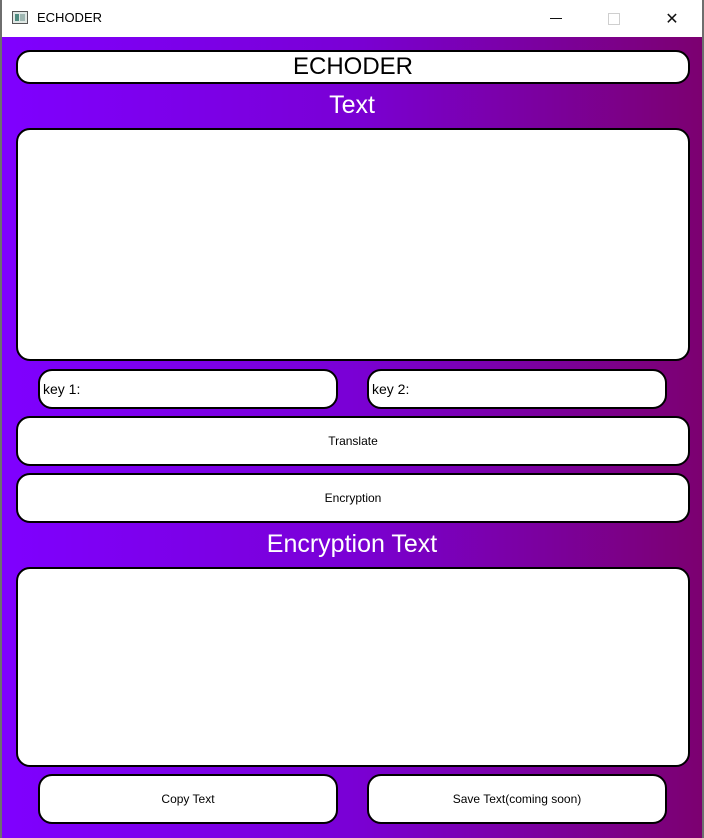 The width and height of the screenshot is (704, 838). What do you see at coordinates (352, 544) in the screenshot?
I see `output-text-label: Encryption Text` at bounding box center [352, 544].